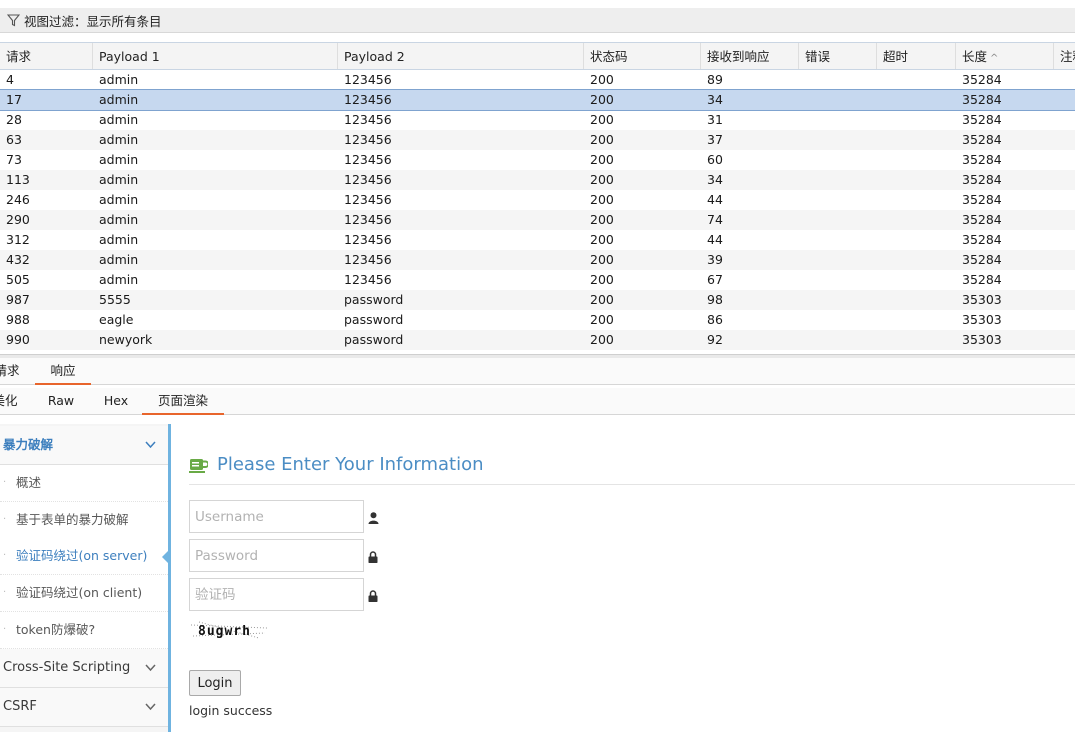 Image resolution: width=1075 pixels, height=732 pixels. Describe the element at coordinates (18, 219) in the screenshot. I see `table-cell: 290` at that location.